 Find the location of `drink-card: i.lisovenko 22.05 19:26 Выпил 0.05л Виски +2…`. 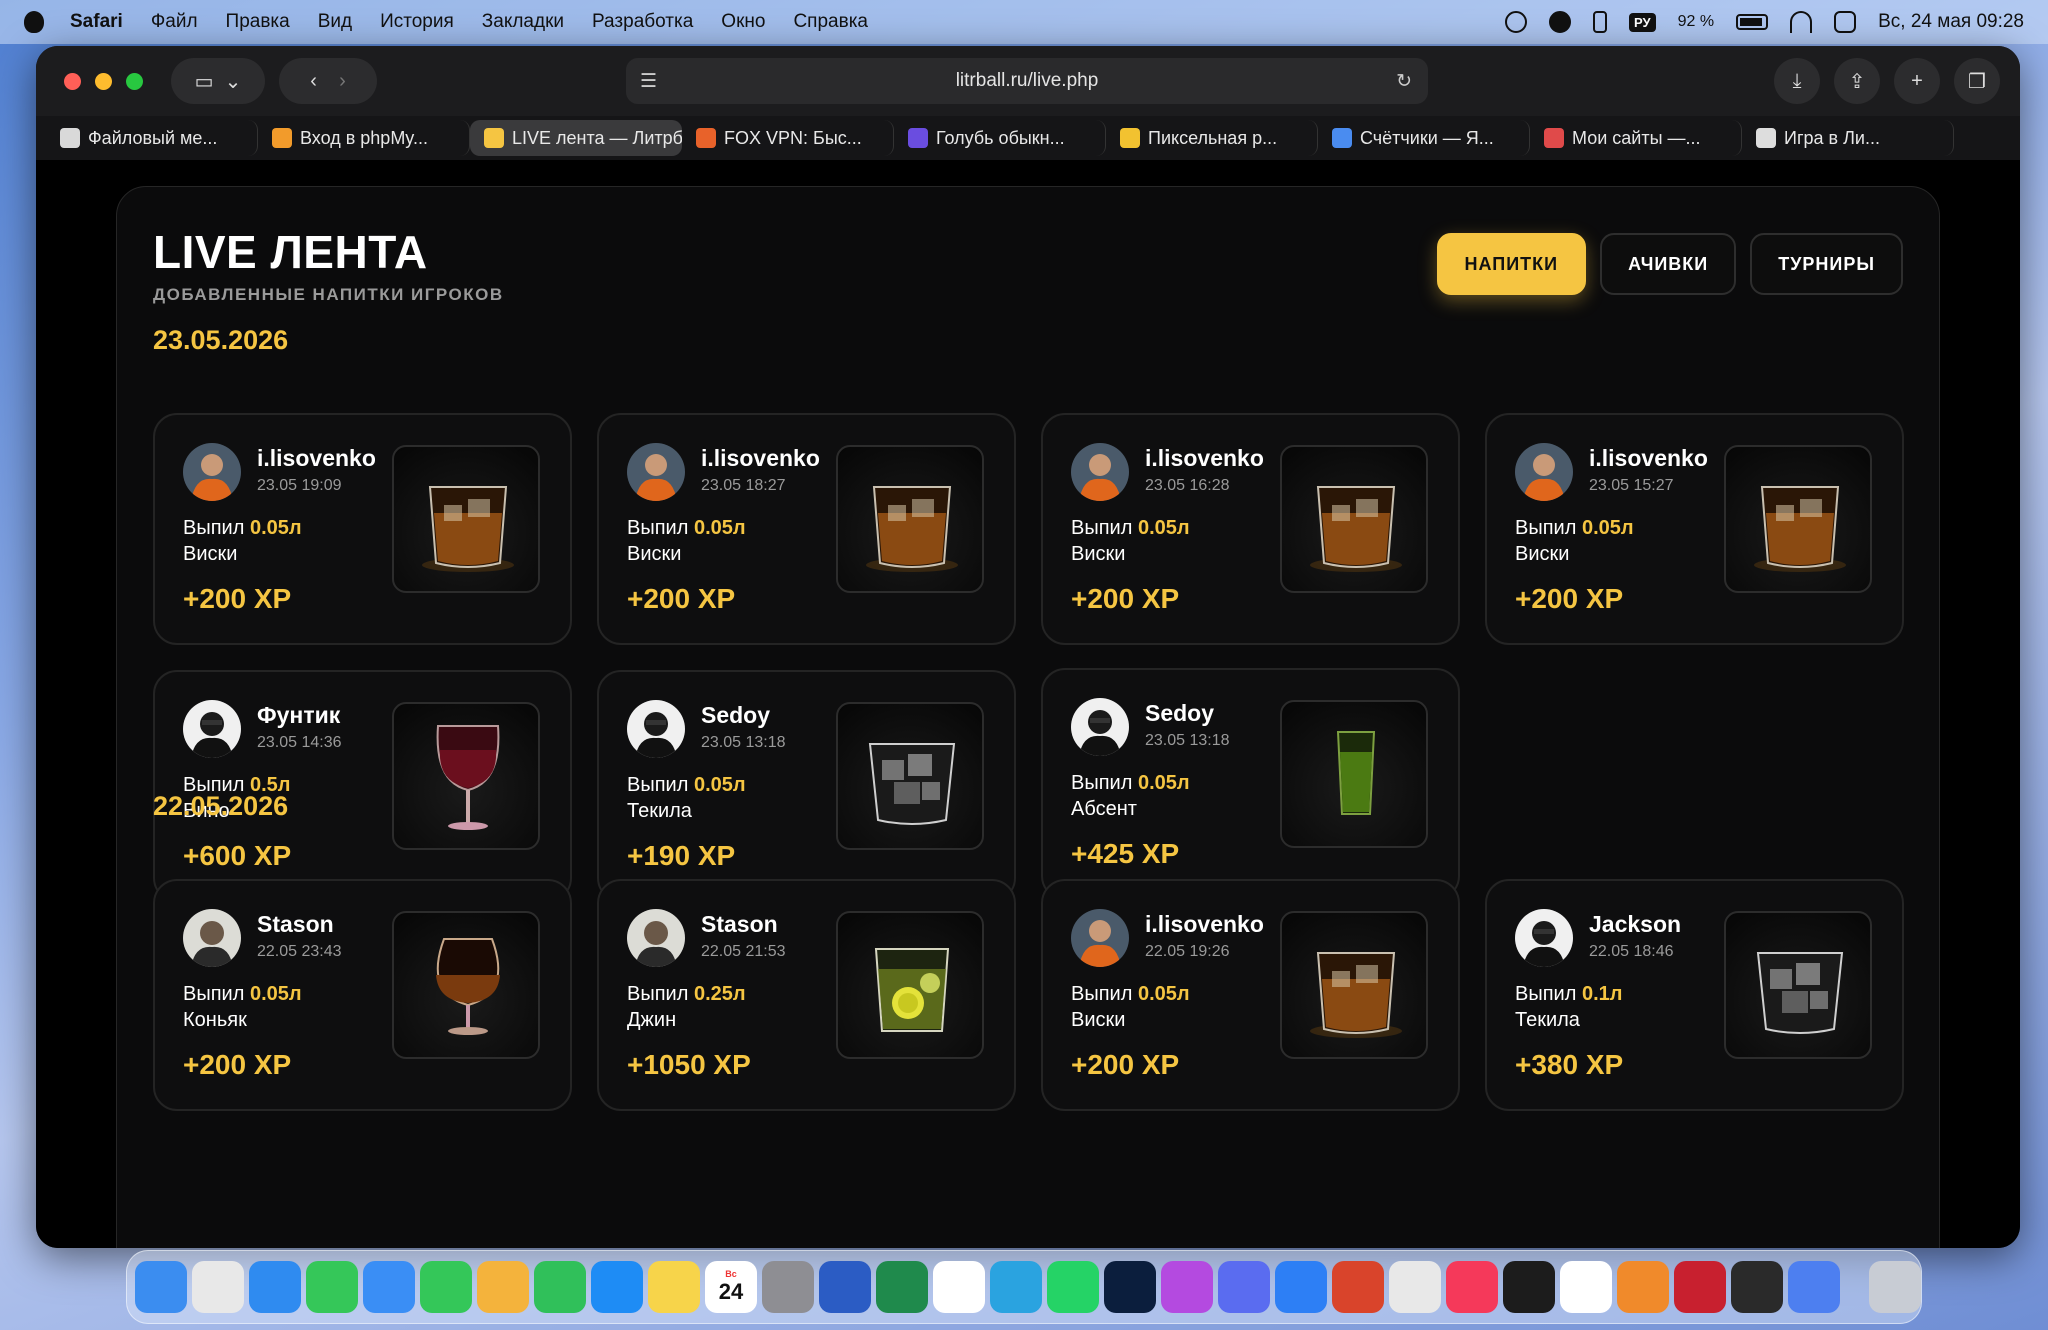

drink-card: i.lisovenko 22.05 19:26 Выпил 0.05л Виски +2… is located at coordinates (1250, 995).